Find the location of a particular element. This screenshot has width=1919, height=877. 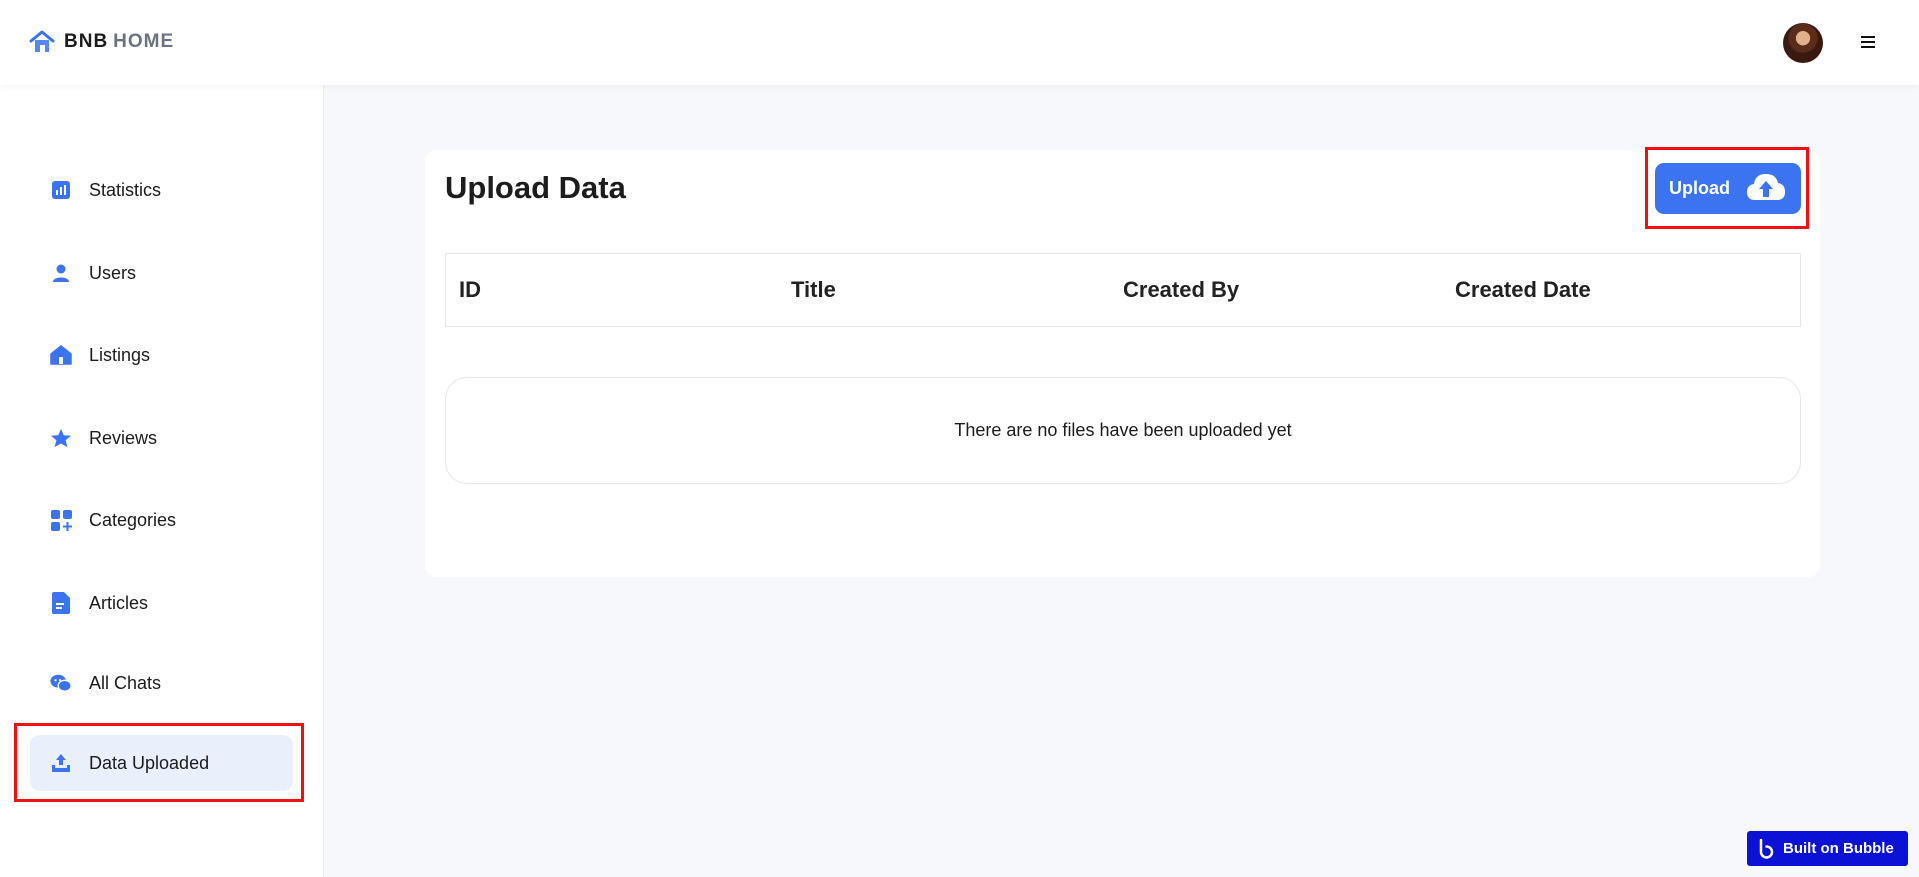

bar-chart-icon is located at coordinates (61, 190).